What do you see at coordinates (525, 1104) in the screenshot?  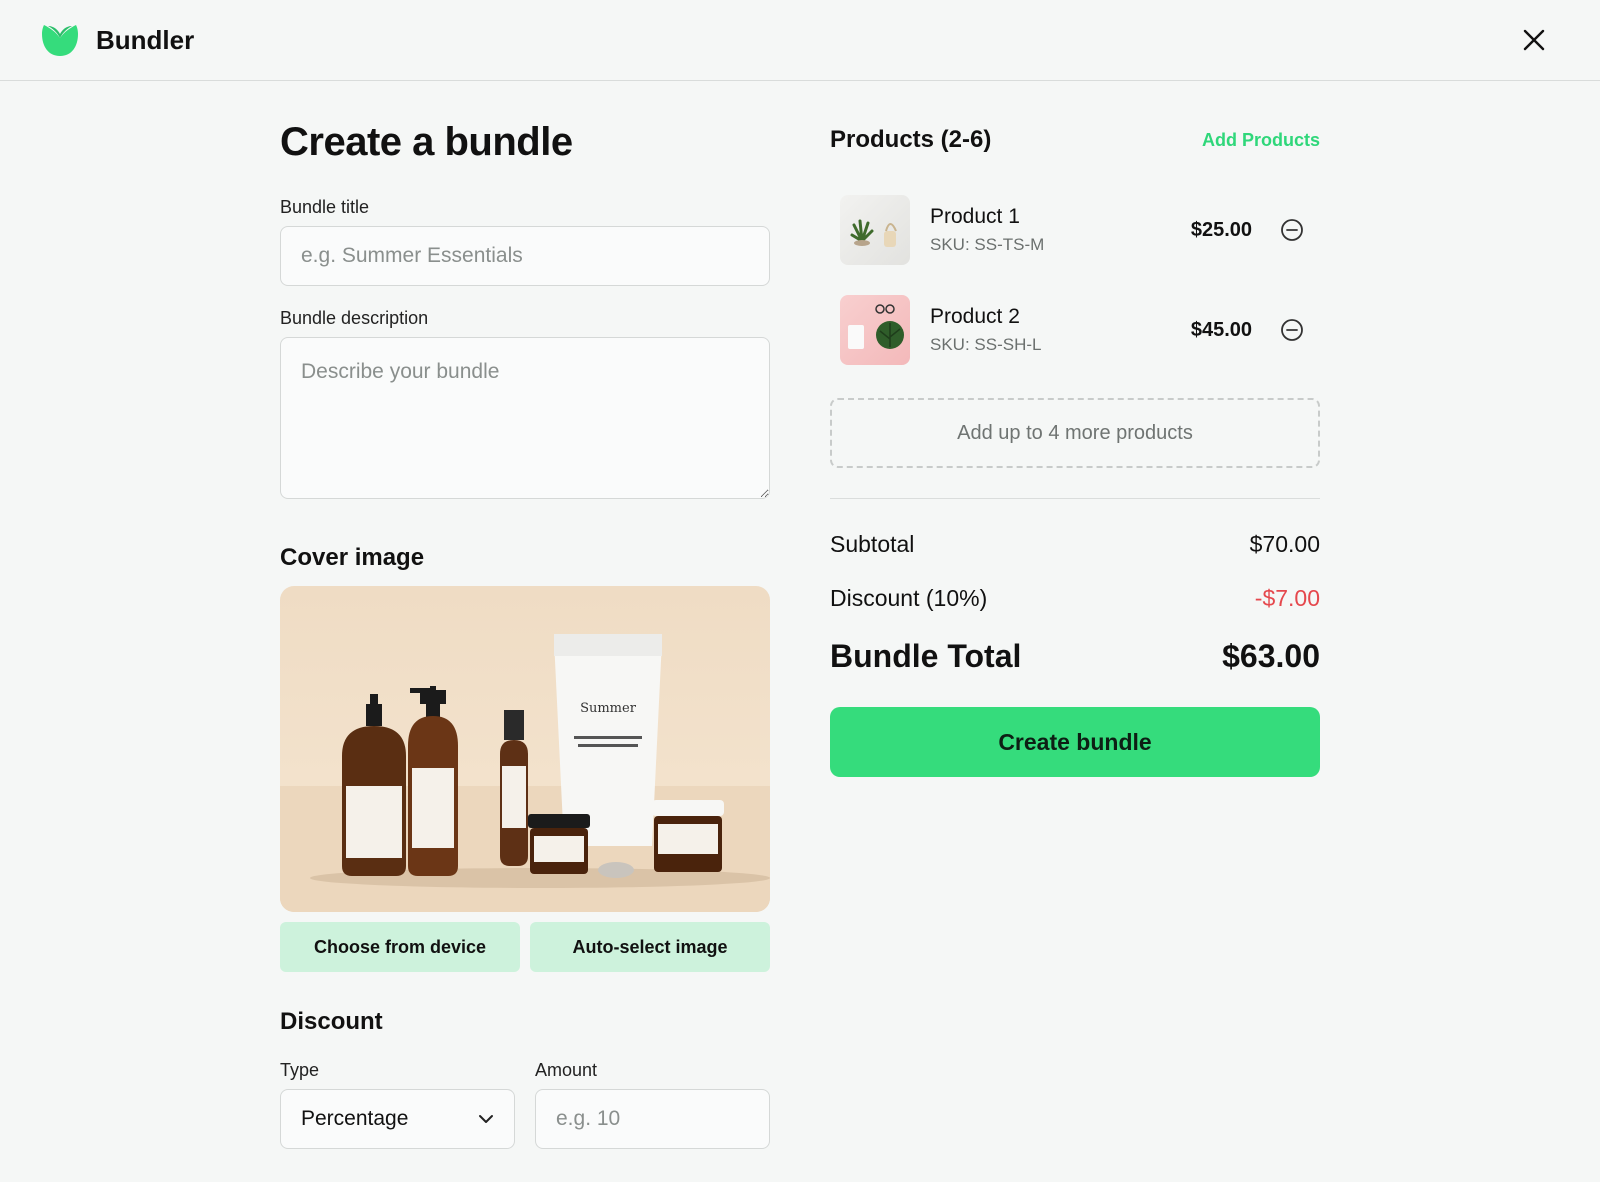 I see `discount-fields: Type Percentage Amount` at bounding box center [525, 1104].